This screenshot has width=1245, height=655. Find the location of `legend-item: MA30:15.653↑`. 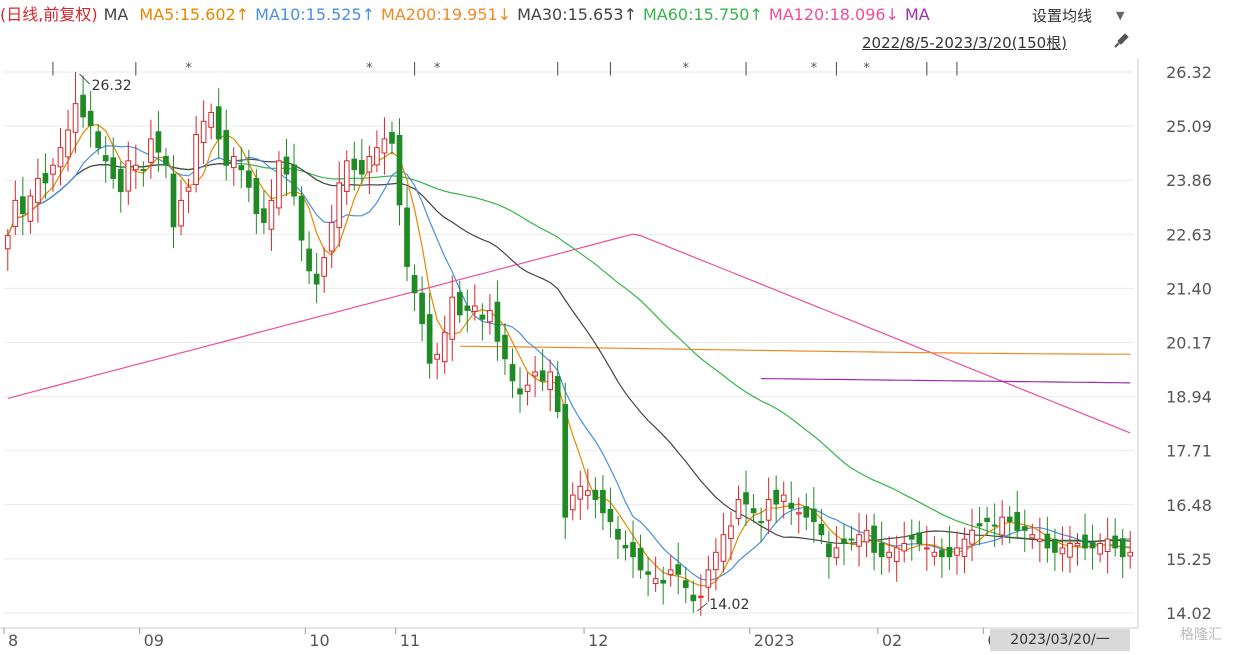

legend-item: MA30:15.653↑ is located at coordinates (577, 14).